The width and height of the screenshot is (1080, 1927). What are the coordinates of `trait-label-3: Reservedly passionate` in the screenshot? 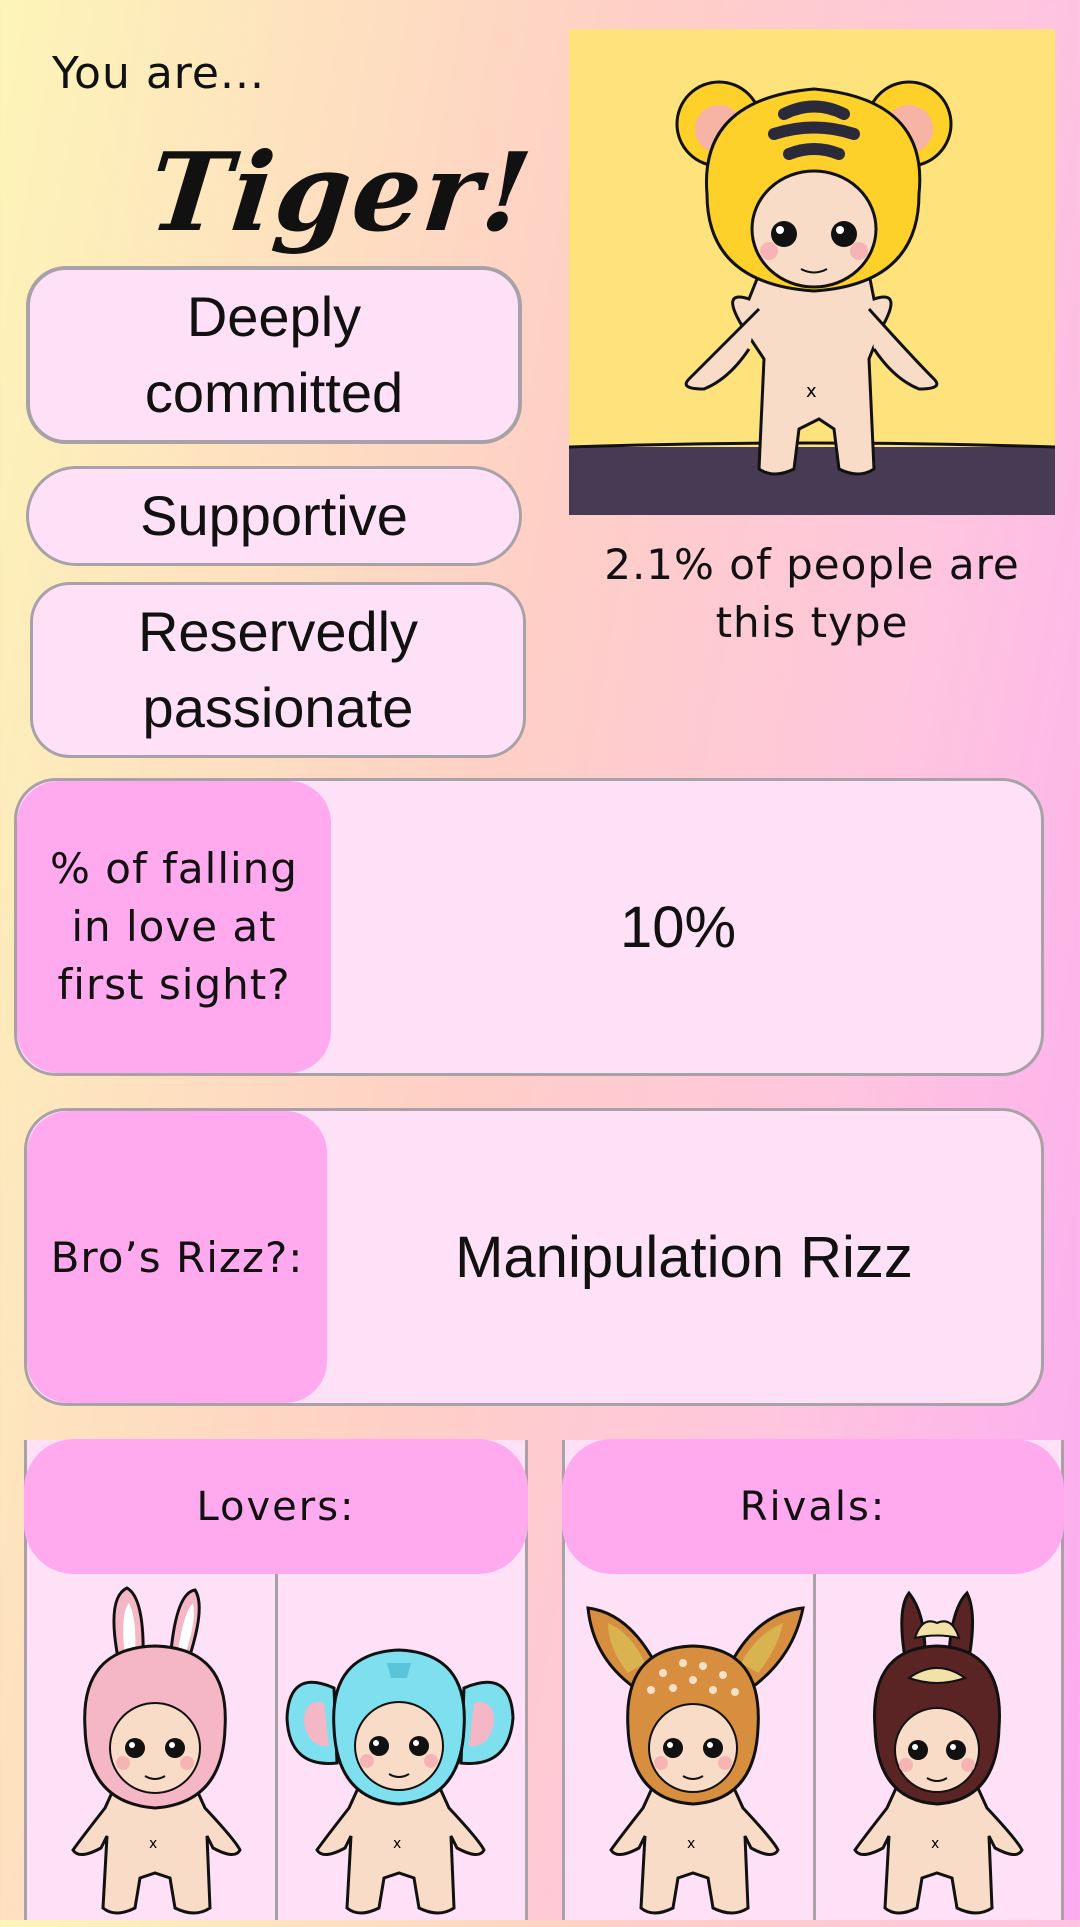 It's located at (278, 669).